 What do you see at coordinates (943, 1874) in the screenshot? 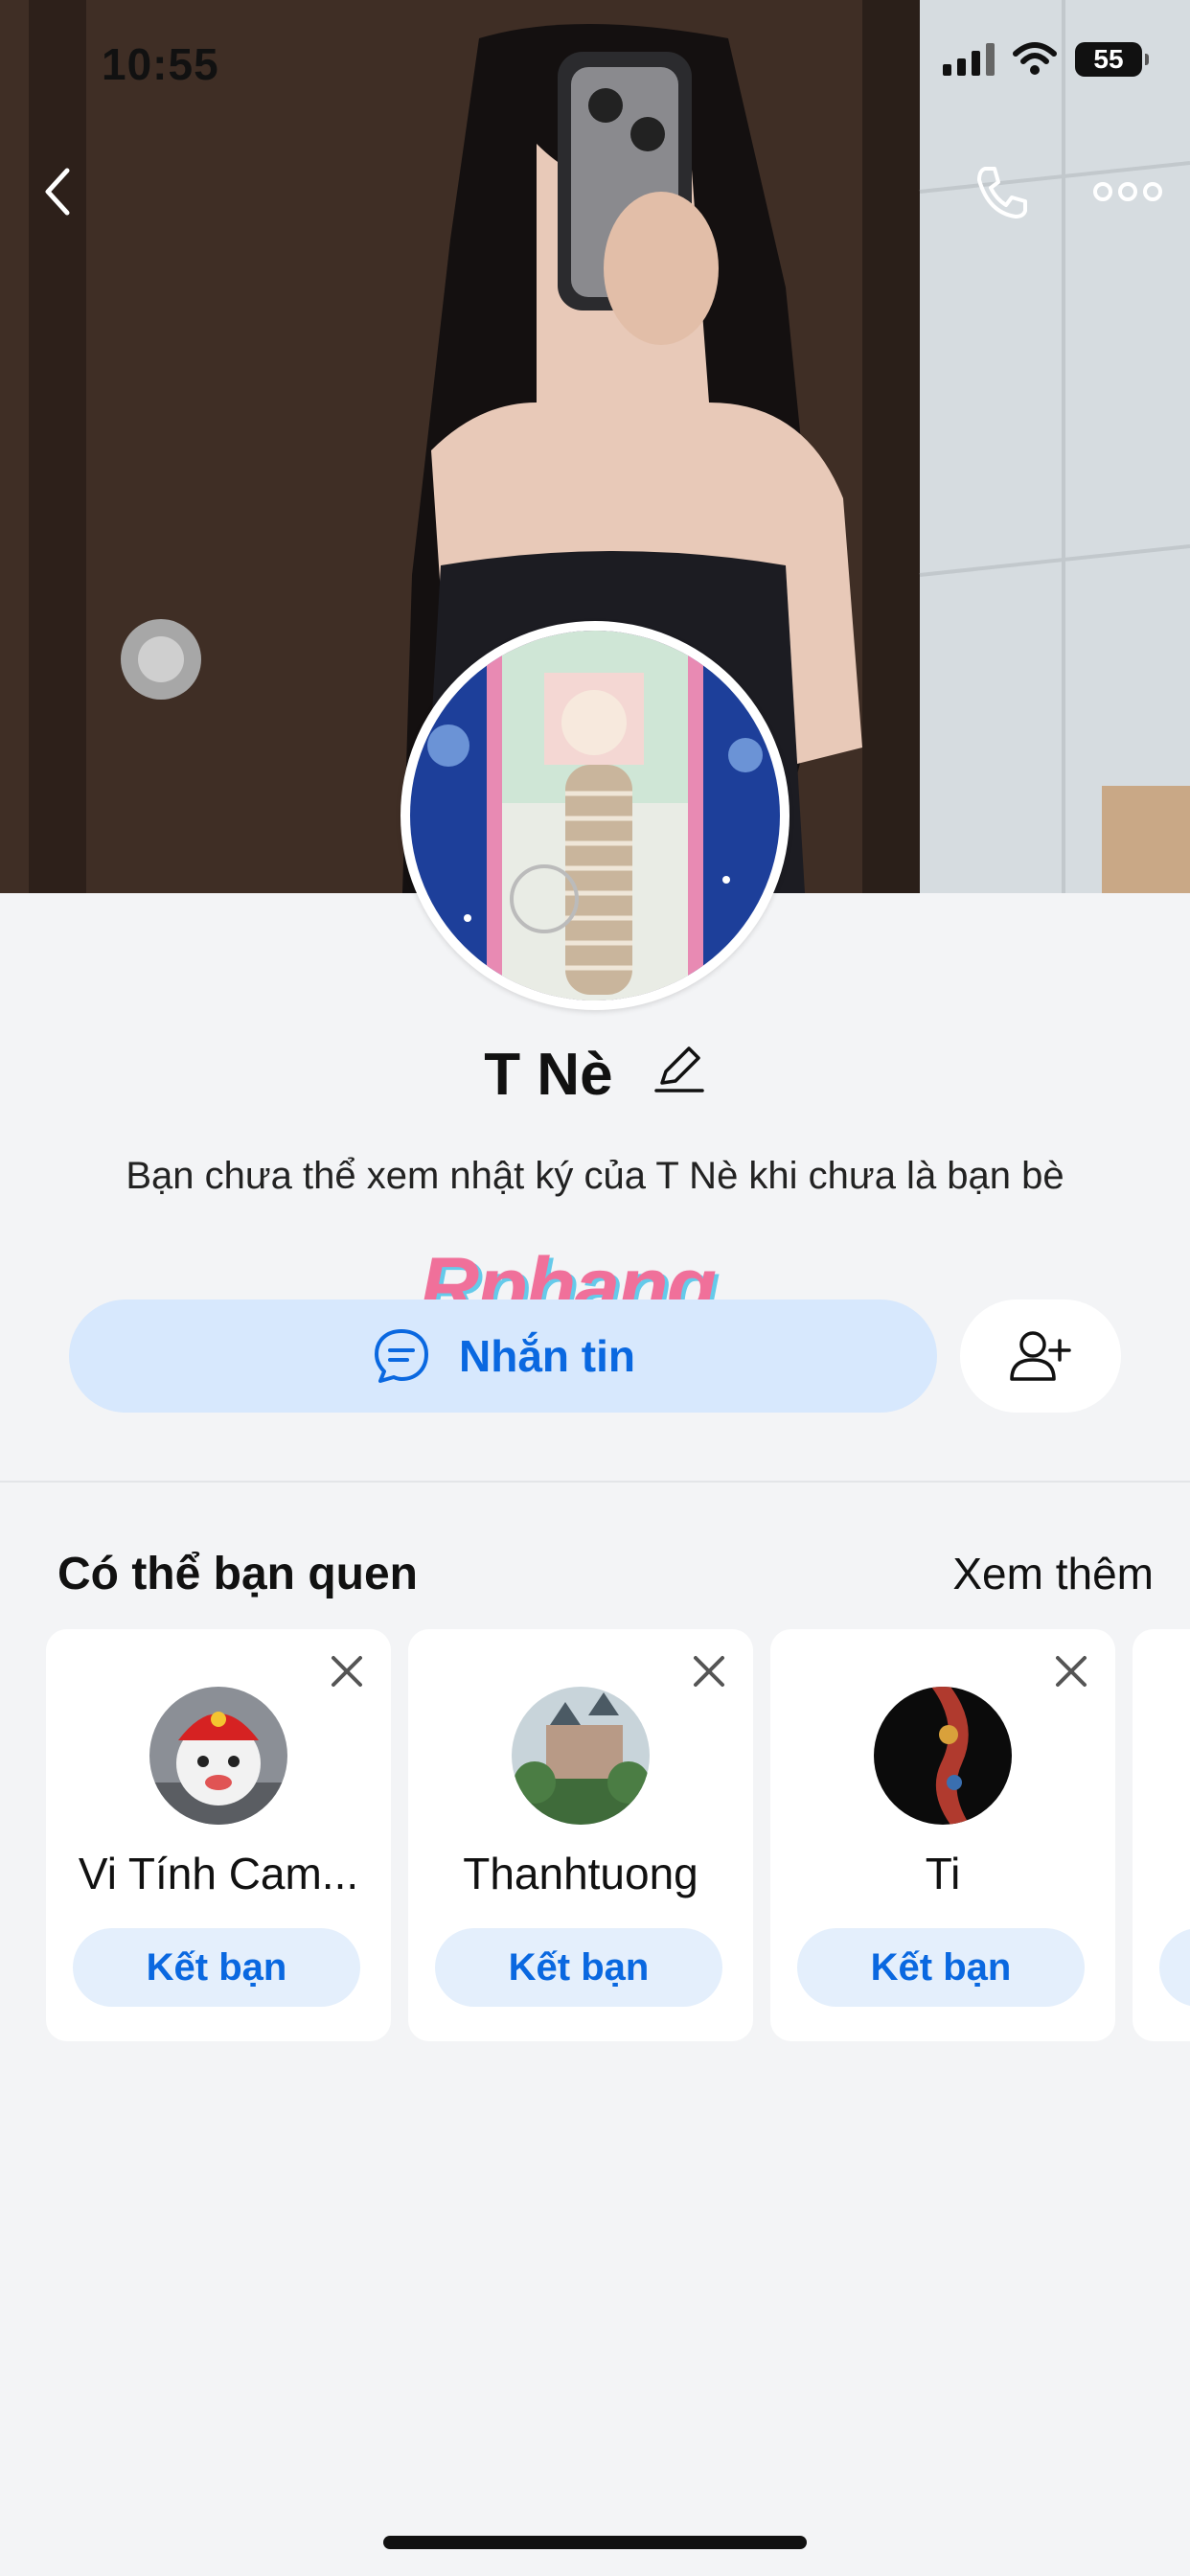
I see `suggestion-name: Ti` at bounding box center [943, 1874].